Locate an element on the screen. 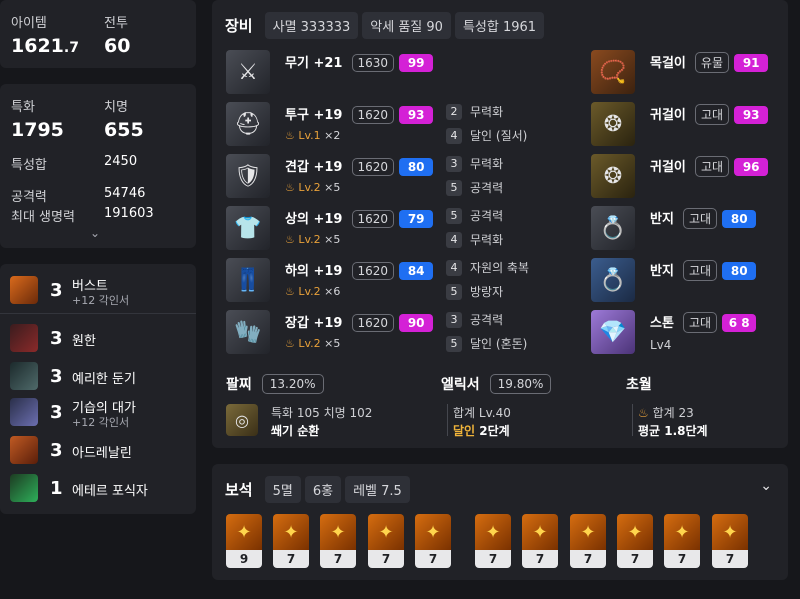 This screenshot has width=800, height=599. acc-row-earring: 귀걸이 고대 96 is located at coordinates (709, 166).